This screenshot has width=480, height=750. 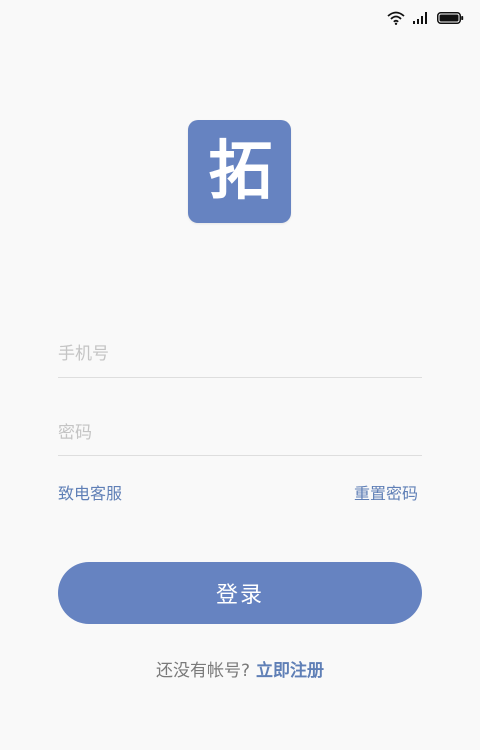 I want to click on login-button: 登录, so click(x=240, y=593).